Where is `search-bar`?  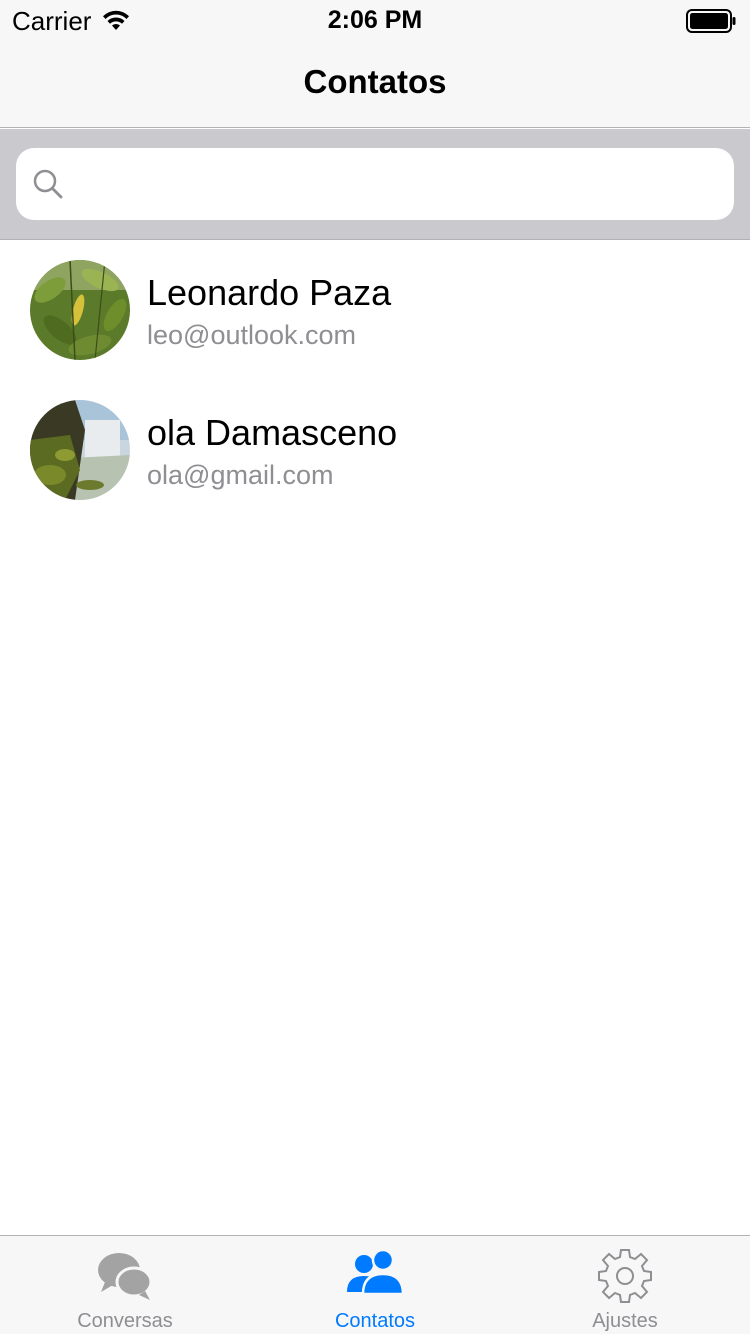 search-bar is located at coordinates (375, 184).